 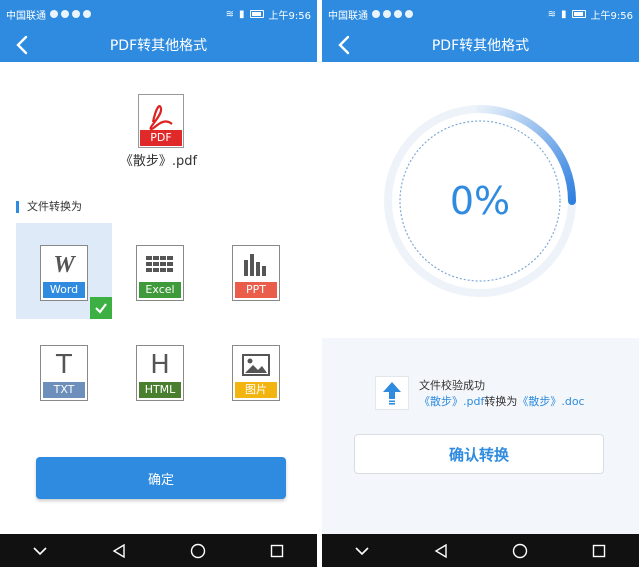 What do you see at coordinates (158, 161) in the screenshot?
I see `source-file-name: 《散步》.pdf` at bounding box center [158, 161].